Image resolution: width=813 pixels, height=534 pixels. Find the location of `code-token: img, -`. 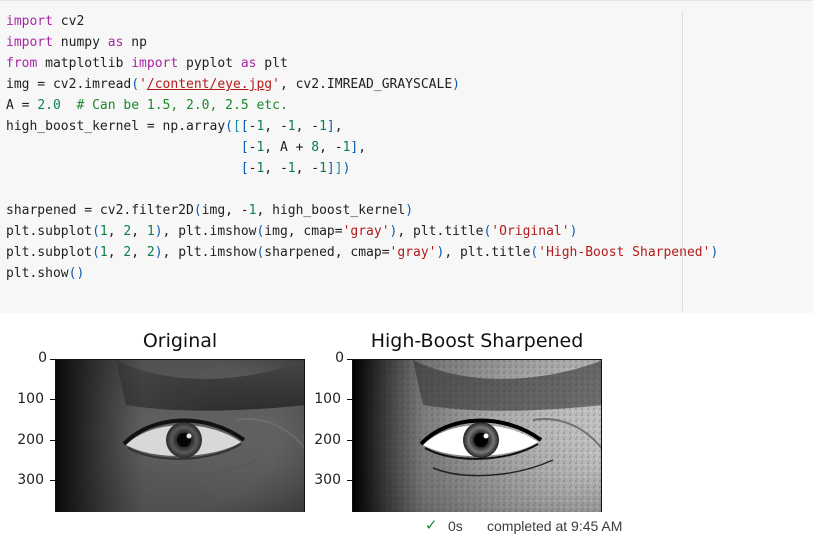

code-token: img, - is located at coordinates (225, 210).